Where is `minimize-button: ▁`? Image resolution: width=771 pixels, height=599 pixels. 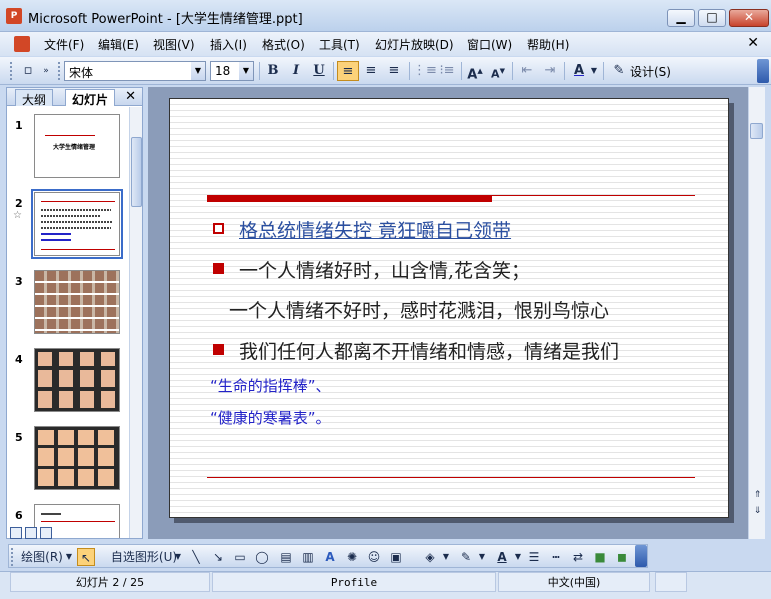 minimize-button: ▁ is located at coordinates (681, 18).